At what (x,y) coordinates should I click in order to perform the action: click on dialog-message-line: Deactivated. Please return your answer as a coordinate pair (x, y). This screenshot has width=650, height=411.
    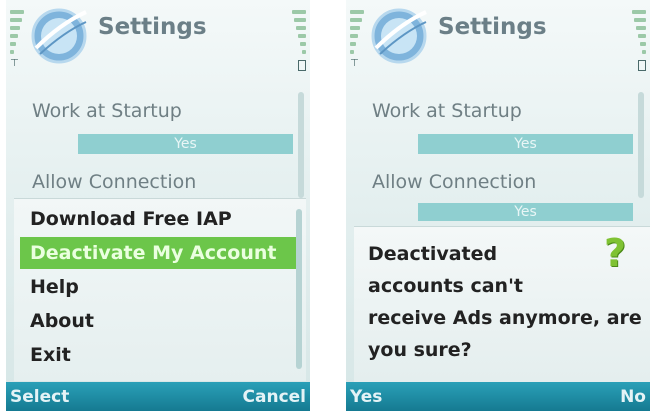
    Looking at the image, I should click on (433, 254).